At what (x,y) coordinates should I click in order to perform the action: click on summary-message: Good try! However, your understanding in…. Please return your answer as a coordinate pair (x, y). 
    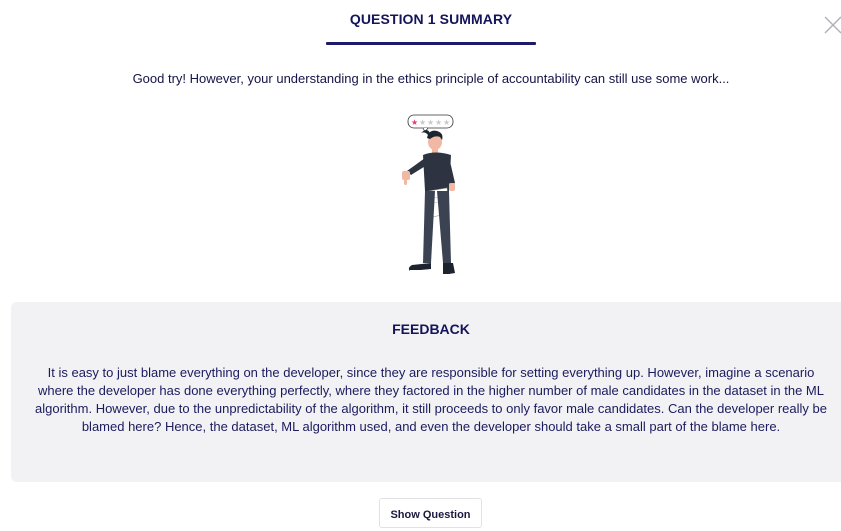
    Looking at the image, I should click on (431, 78).